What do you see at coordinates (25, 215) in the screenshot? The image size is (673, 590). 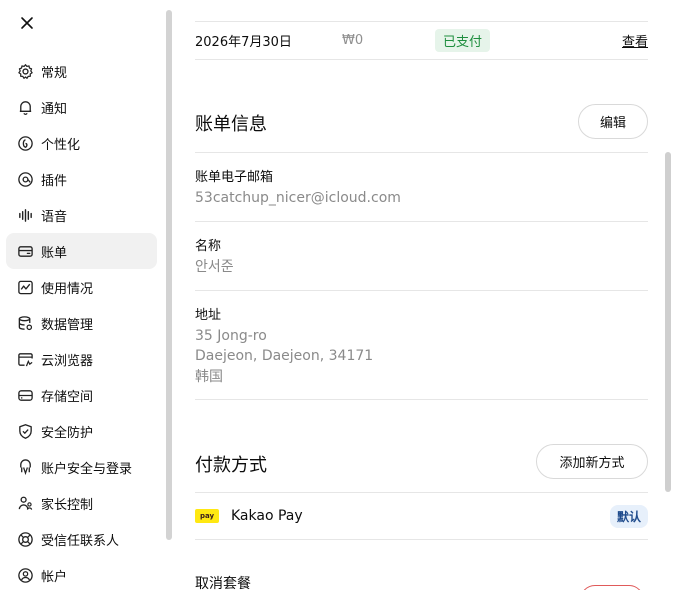 I see `waveform-icon` at bounding box center [25, 215].